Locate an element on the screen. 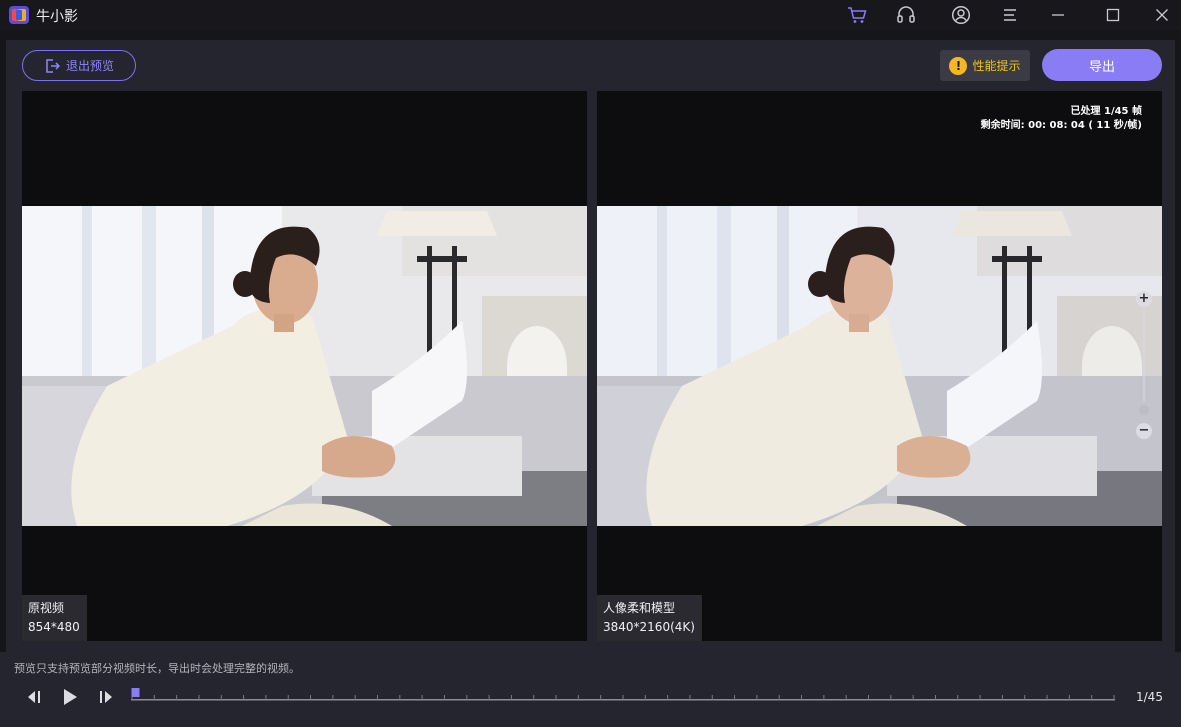  zoom-slider-track is located at coordinates (1144, 356).